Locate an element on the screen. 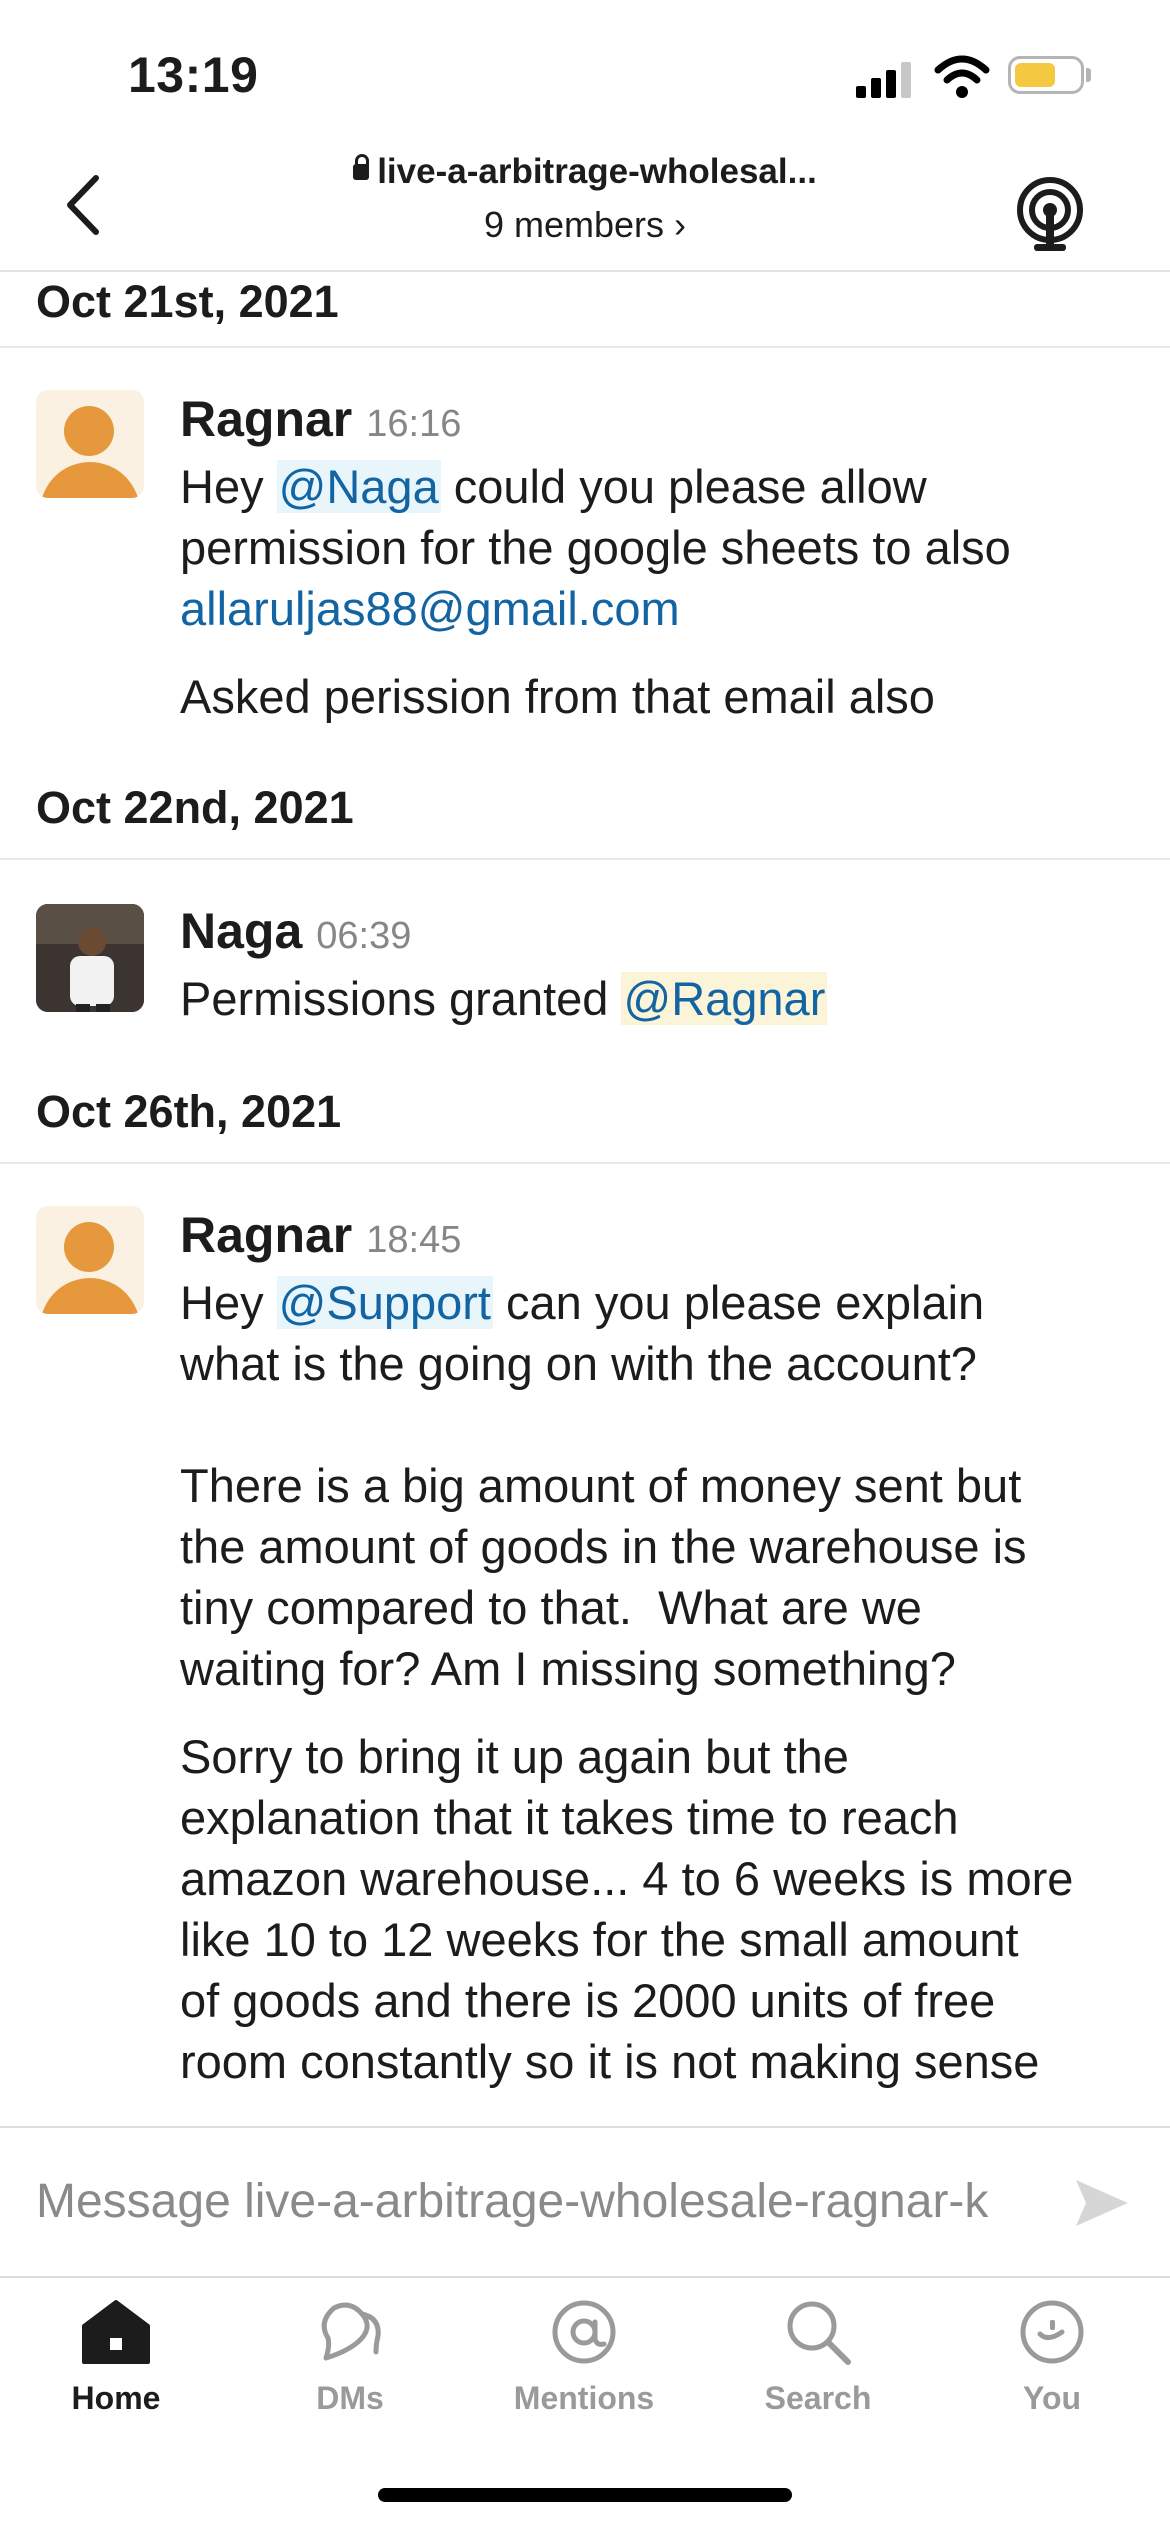  tab-dms: DMs is located at coordinates (350, 2373).